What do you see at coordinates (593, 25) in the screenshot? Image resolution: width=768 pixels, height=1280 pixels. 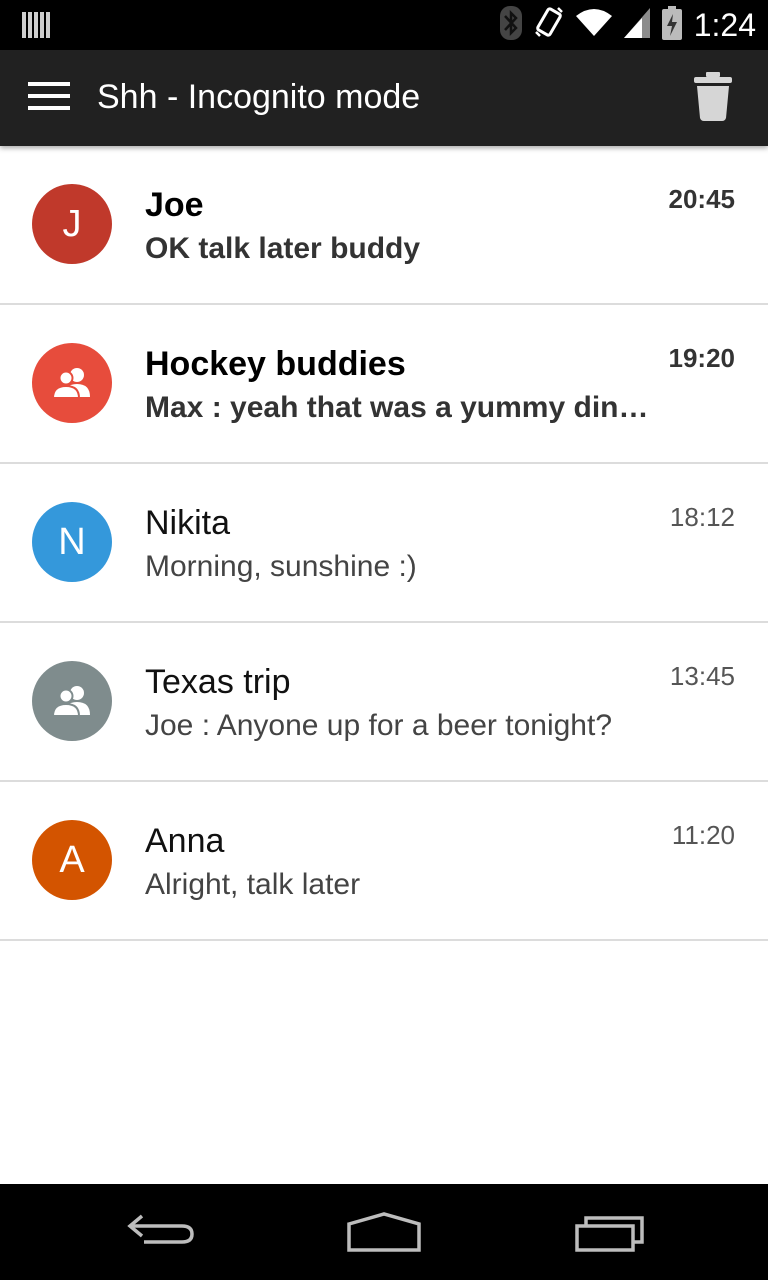 I see `wifi-icon` at bounding box center [593, 25].